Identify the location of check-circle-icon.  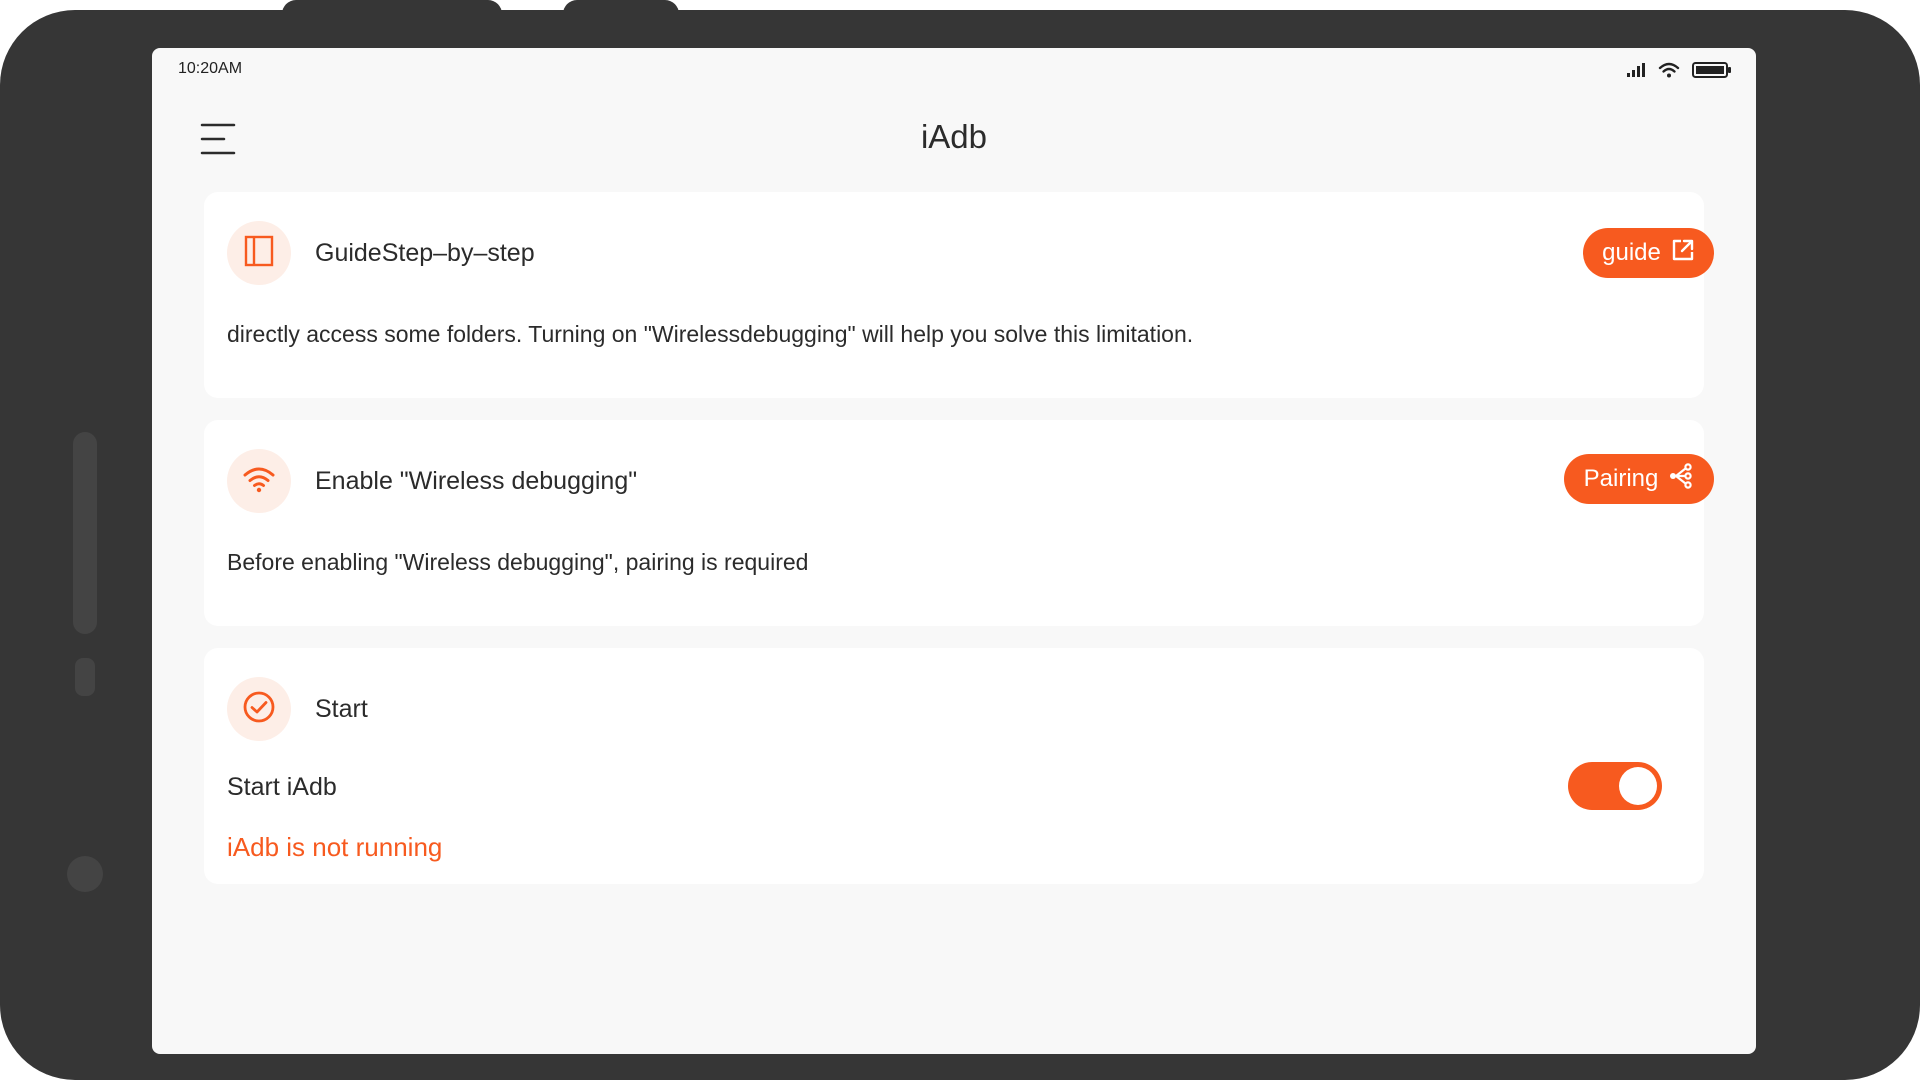
(259, 709).